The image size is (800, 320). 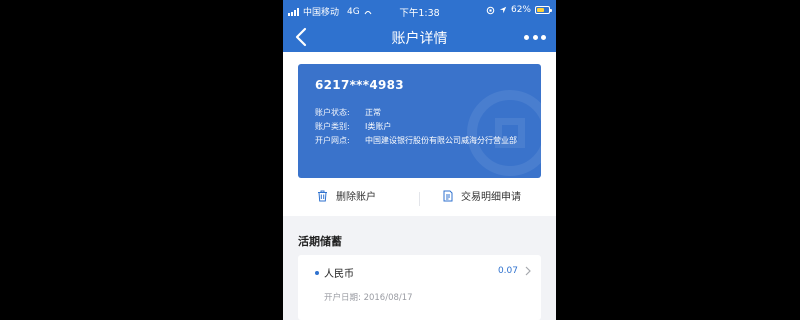 I want to click on open-date-label: 开户日期:, so click(x=342, y=298).